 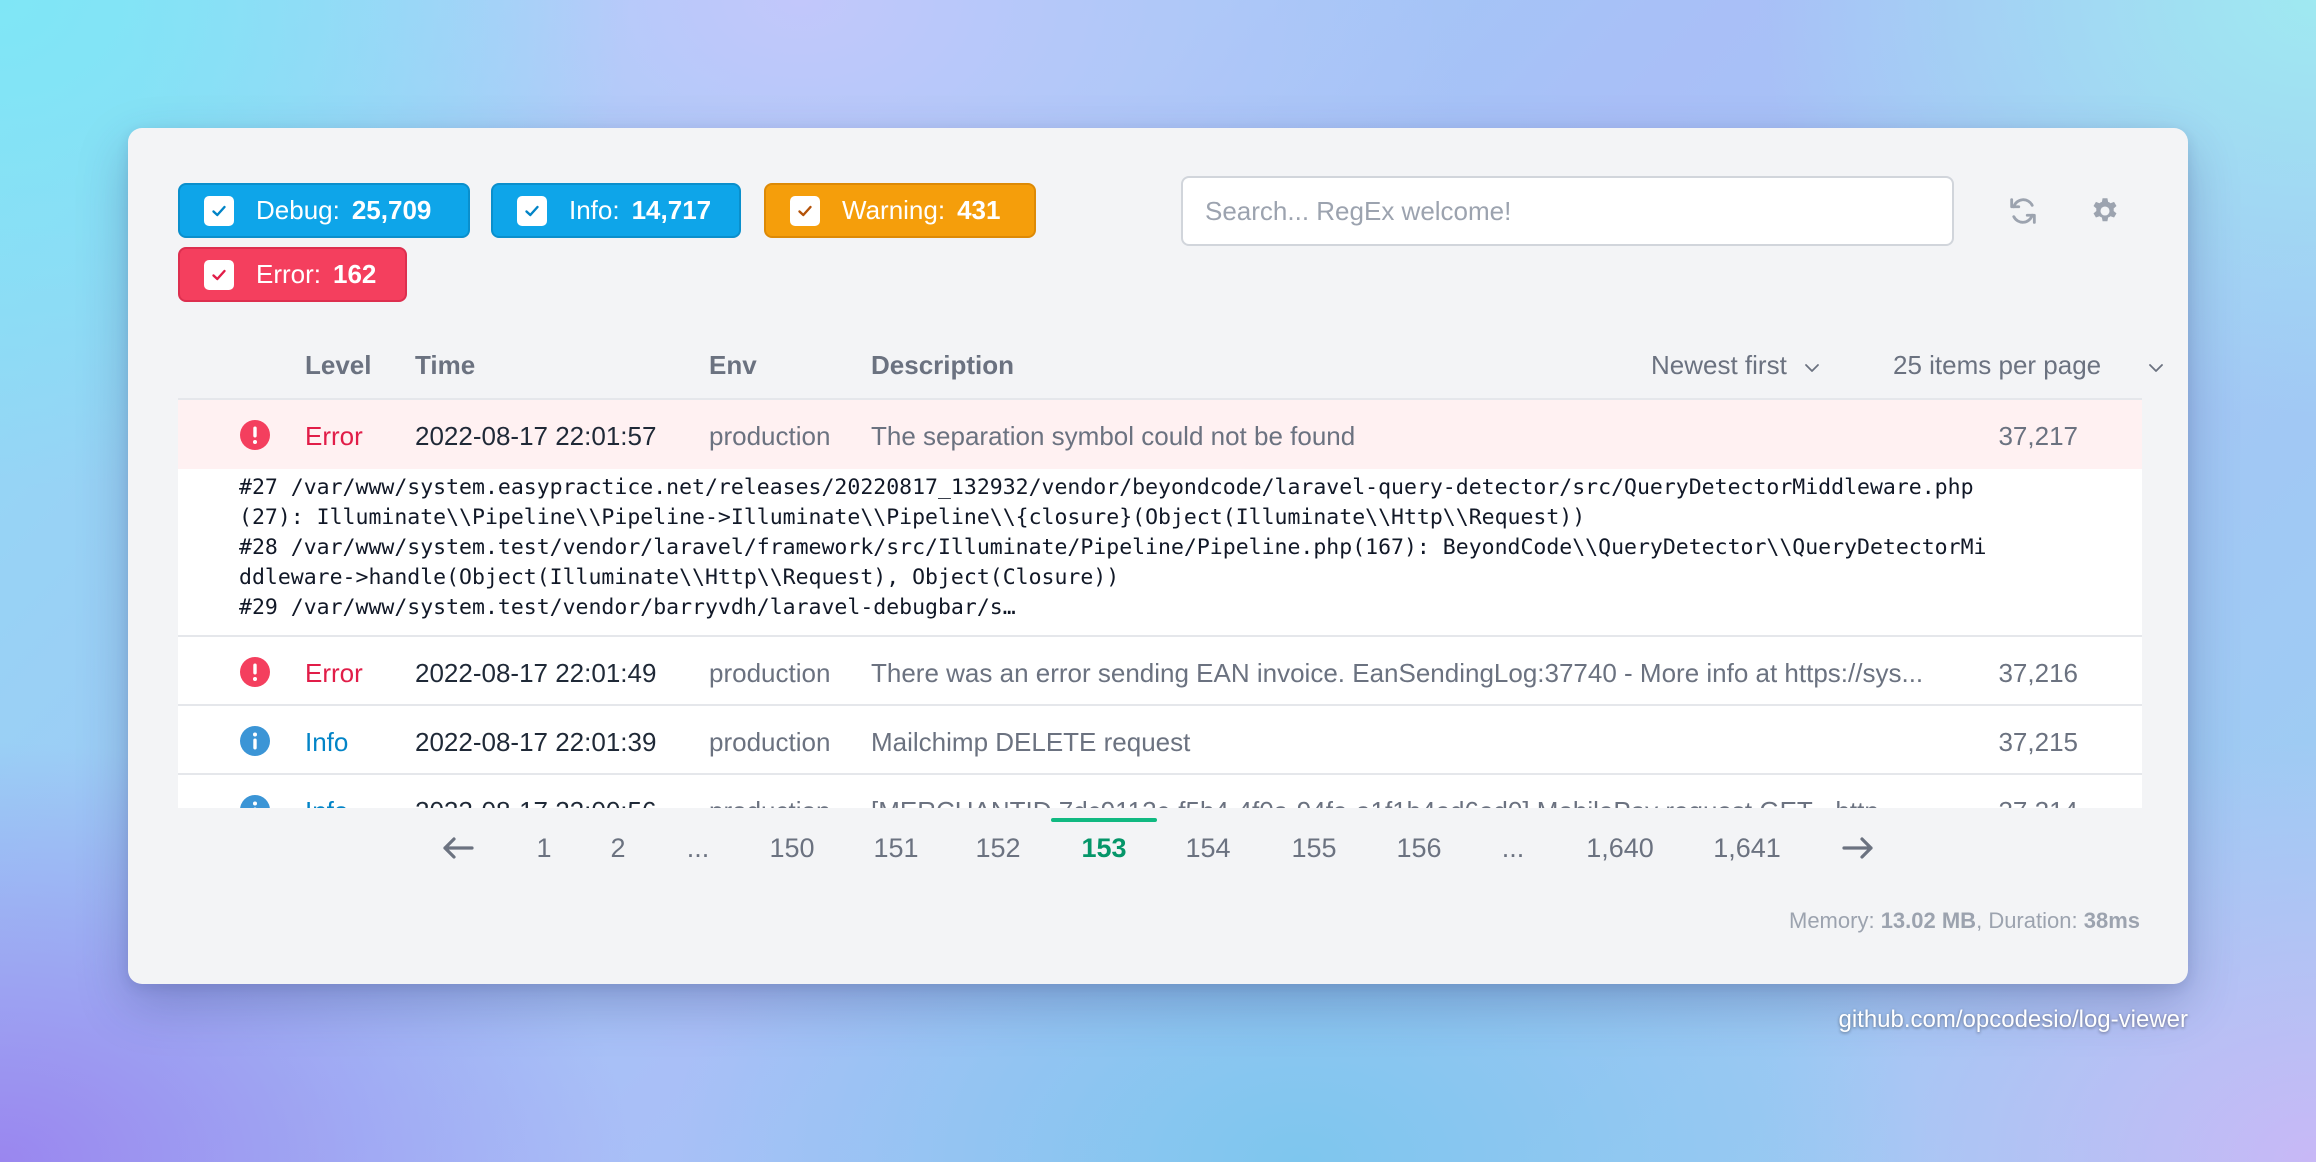 What do you see at coordinates (671, 210) in the screenshot?
I see `filter-info-count: 14,717` at bounding box center [671, 210].